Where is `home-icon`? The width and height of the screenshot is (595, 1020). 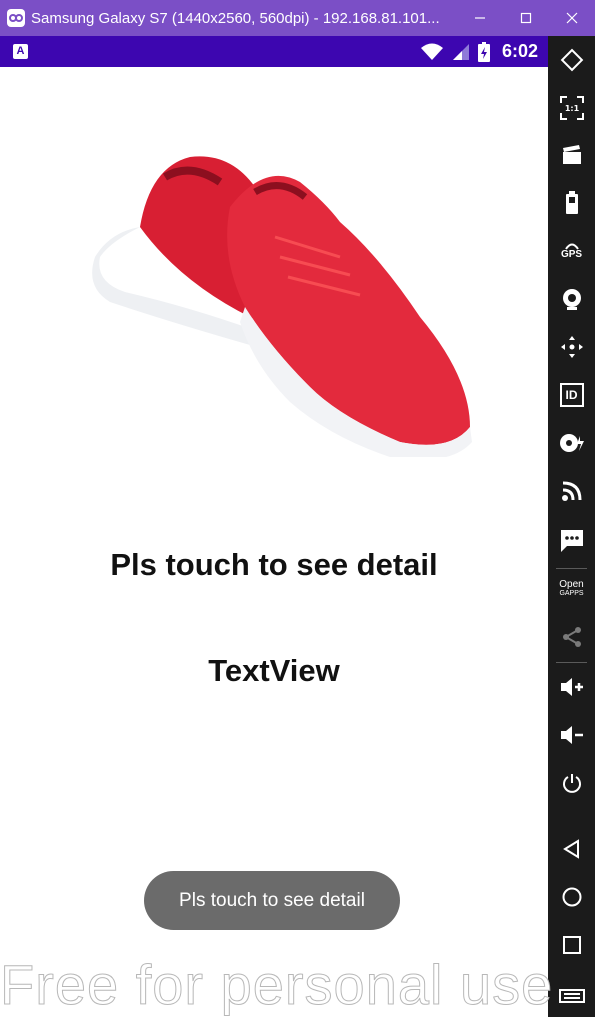 home-icon is located at coordinates (571, 897).